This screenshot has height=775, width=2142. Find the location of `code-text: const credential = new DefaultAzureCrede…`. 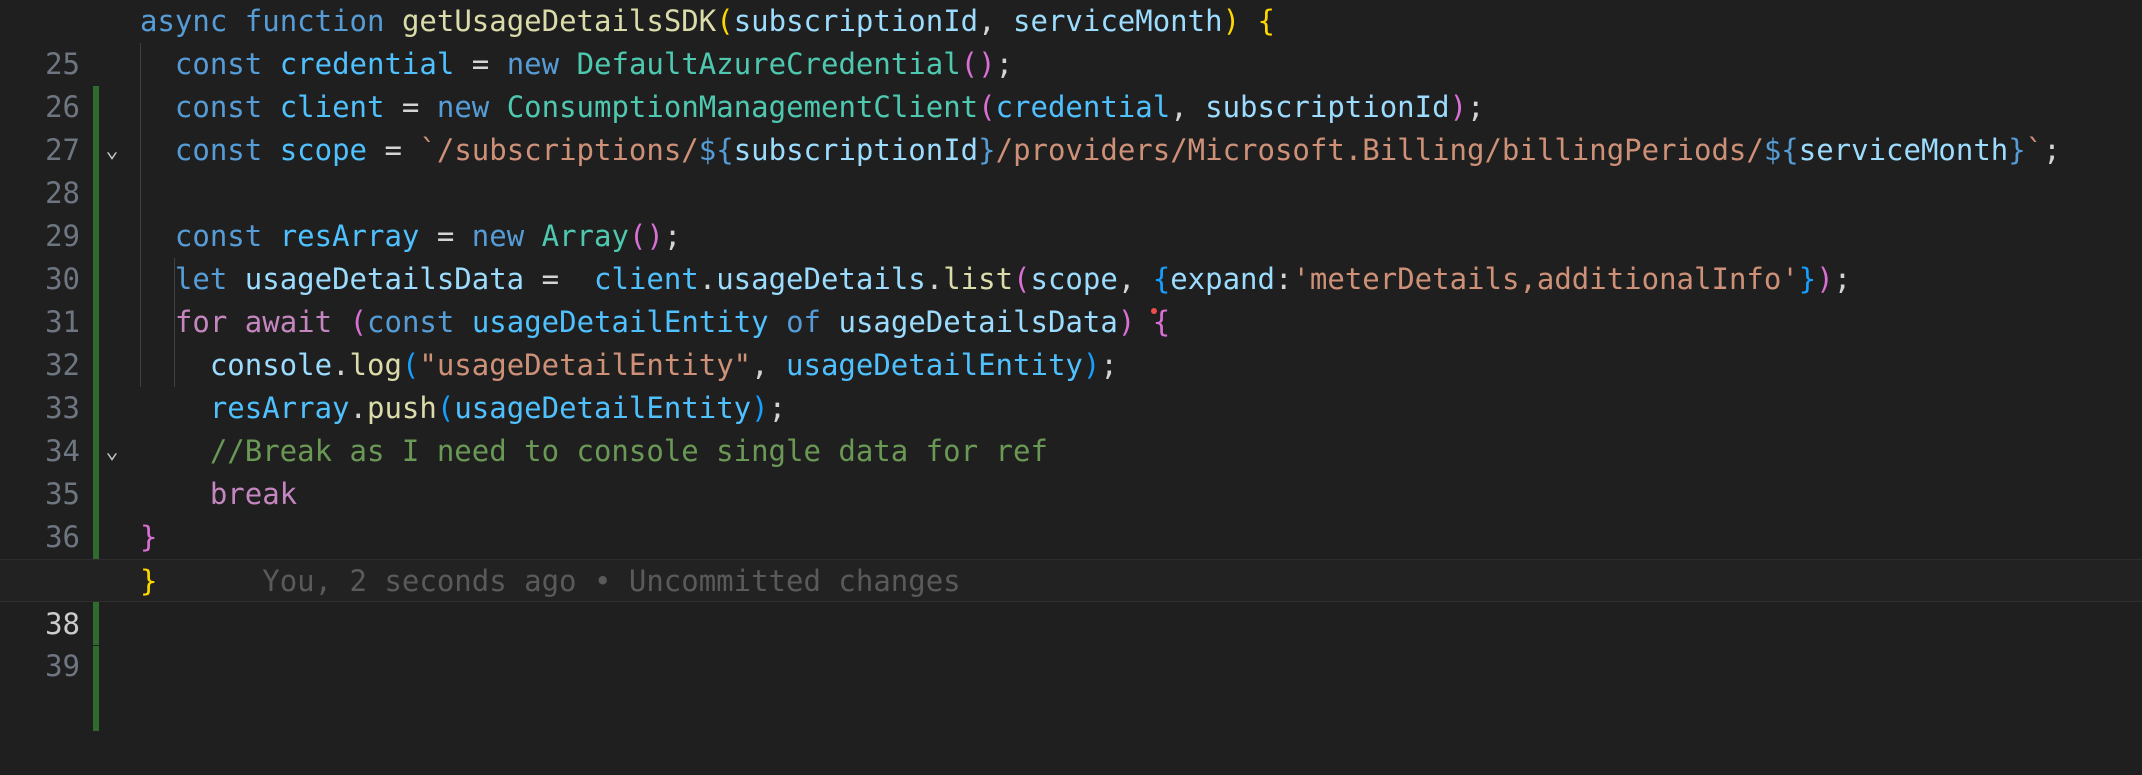

code-text: const credential = new DefaultAzureCrede… is located at coordinates (594, 64).